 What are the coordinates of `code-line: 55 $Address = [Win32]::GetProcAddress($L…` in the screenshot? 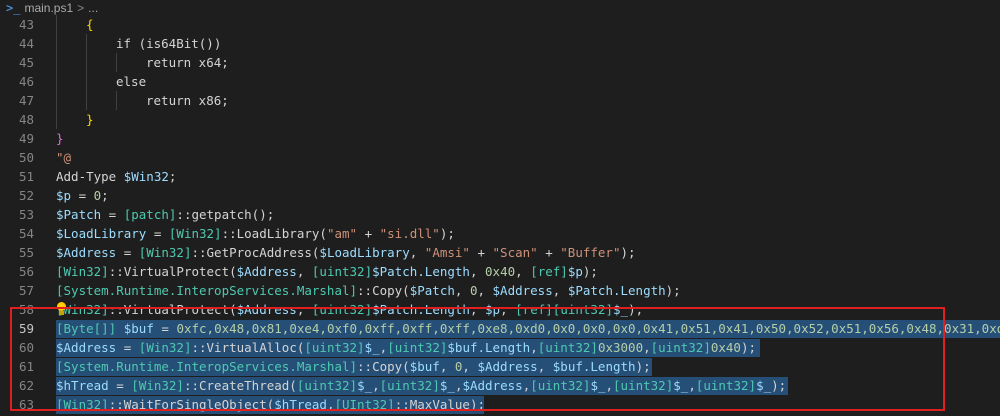 It's located at (500, 252).